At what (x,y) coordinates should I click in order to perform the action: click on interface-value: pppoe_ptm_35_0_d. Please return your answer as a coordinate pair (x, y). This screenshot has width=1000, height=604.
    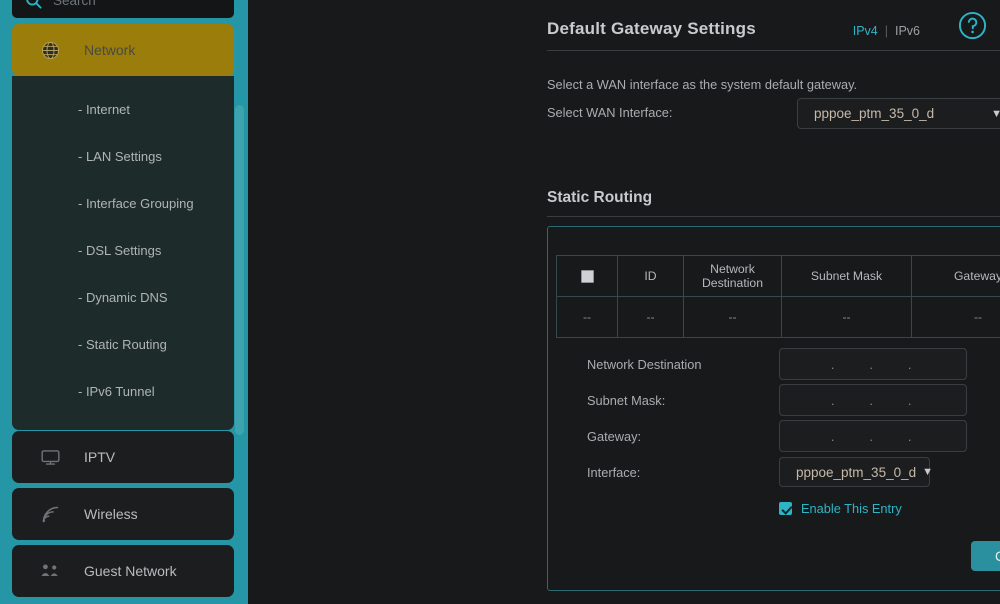
    Looking at the image, I should click on (856, 472).